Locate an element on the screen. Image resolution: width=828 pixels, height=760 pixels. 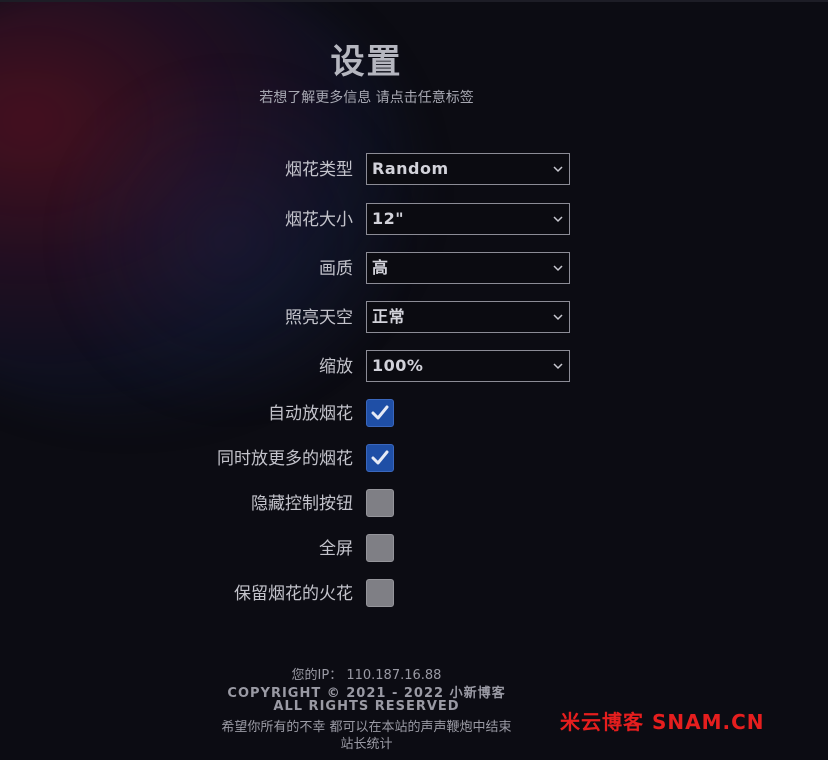
shell-size-value: 12" is located at coordinates (388, 218).